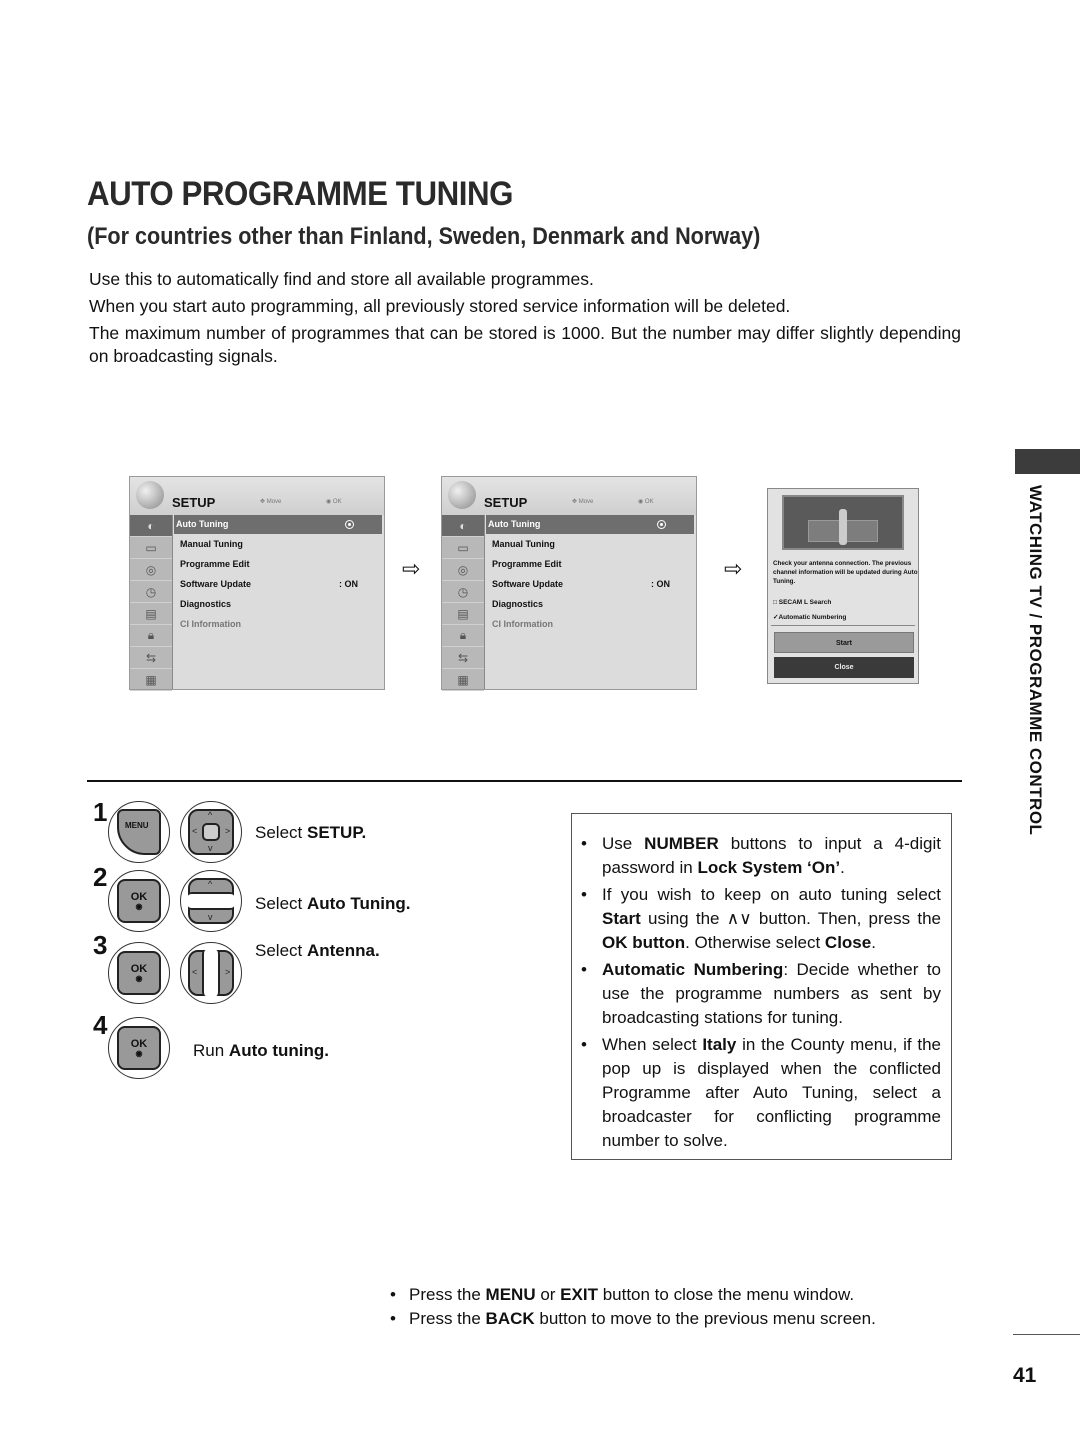  Describe the element at coordinates (100, 877) in the screenshot. I see `step-number: 2` at that location.